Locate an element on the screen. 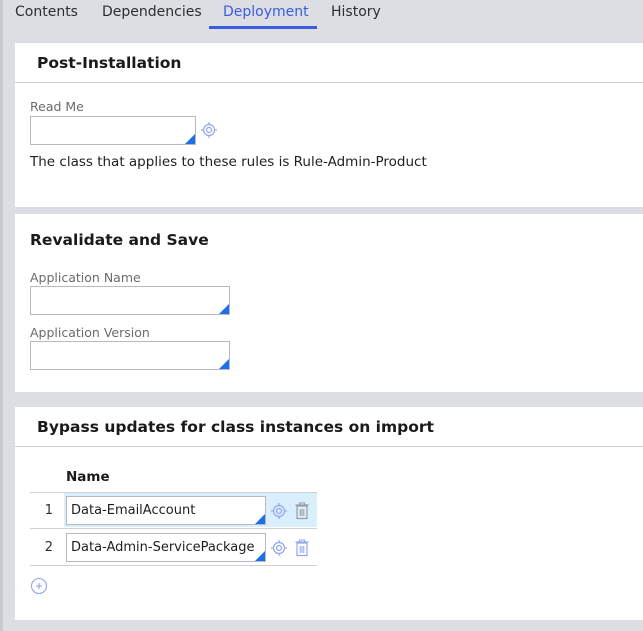  name-column-header: Name is located at coordinates (88, 477).